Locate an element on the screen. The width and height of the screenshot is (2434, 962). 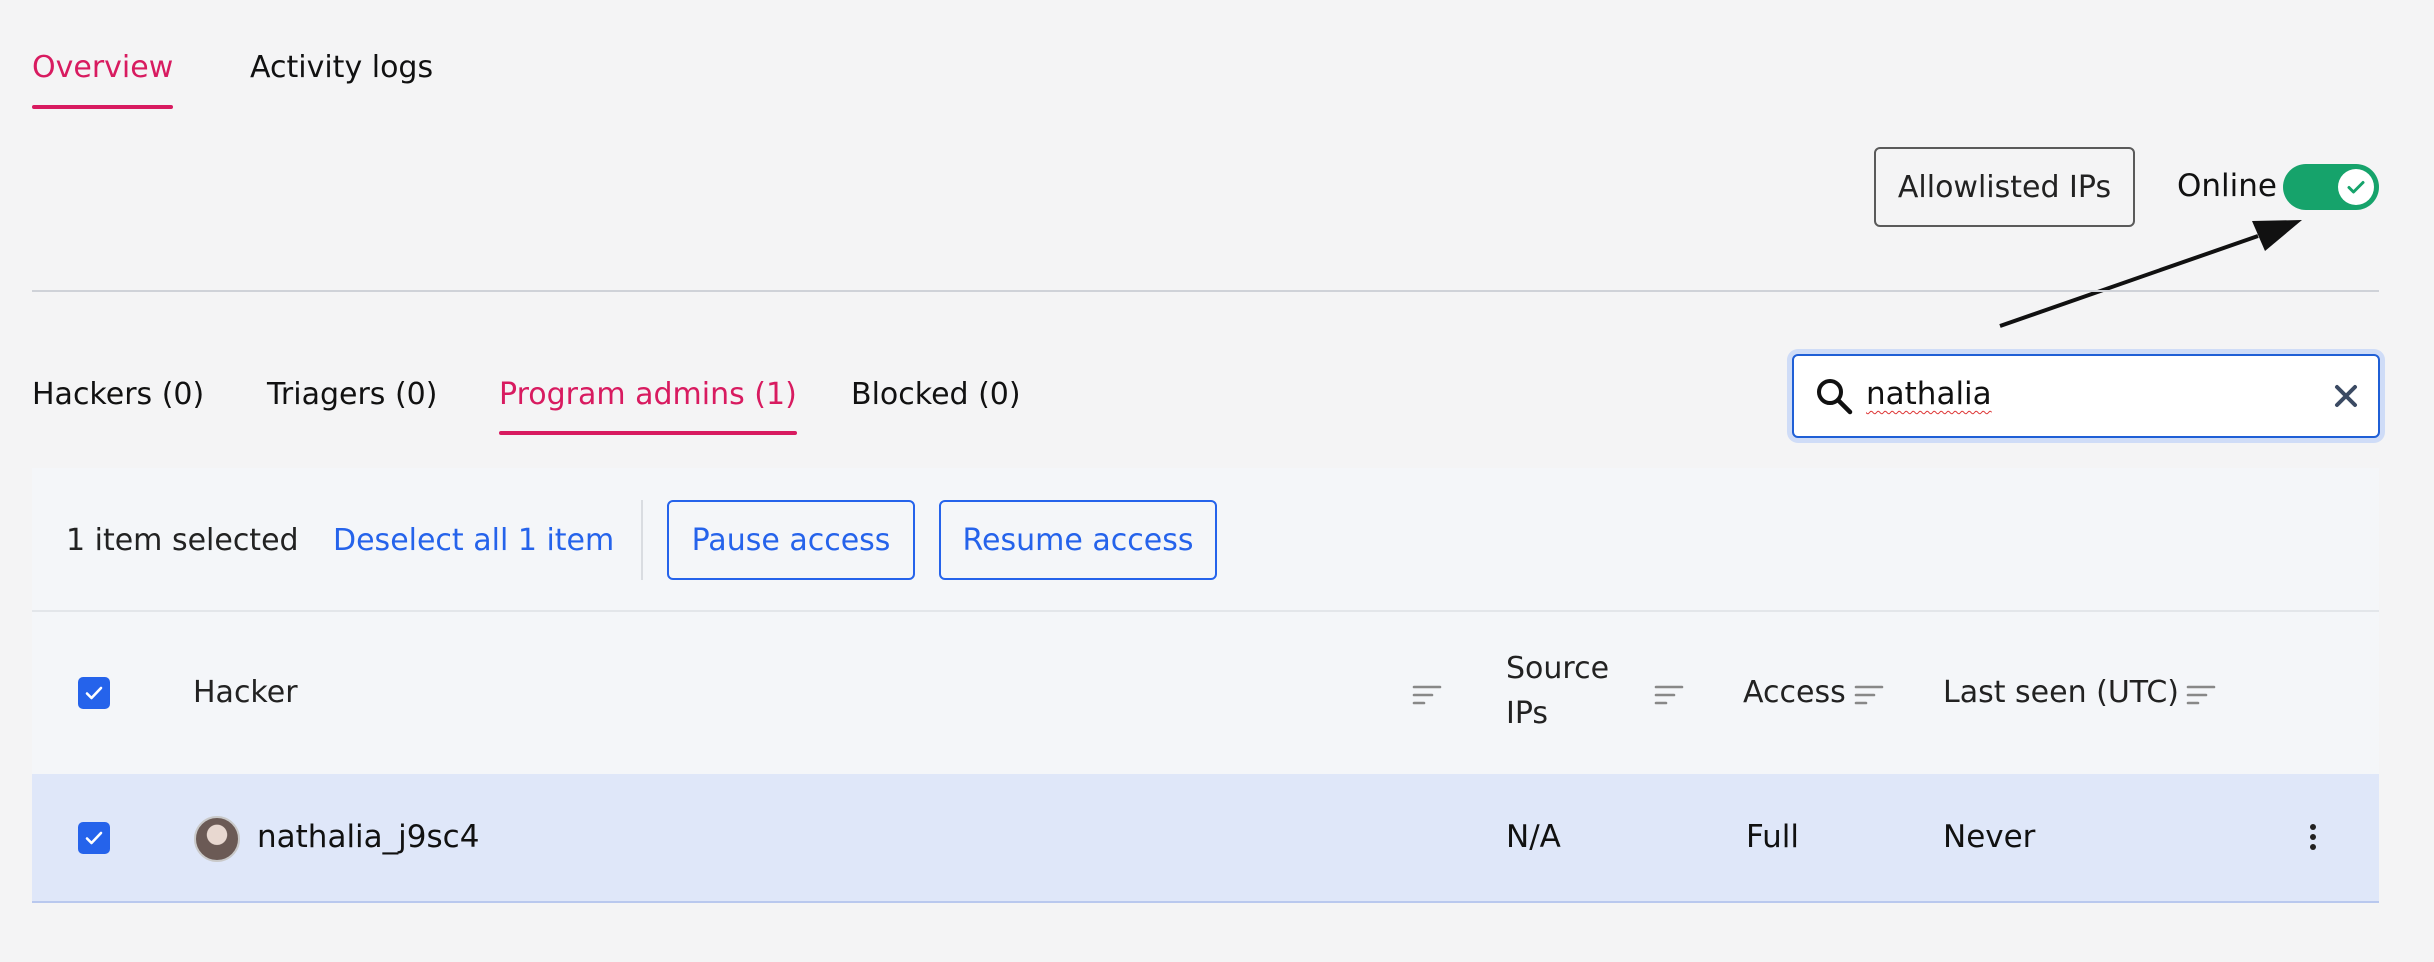
selection-count: 1 item selected is located at coordinates (182, 540).